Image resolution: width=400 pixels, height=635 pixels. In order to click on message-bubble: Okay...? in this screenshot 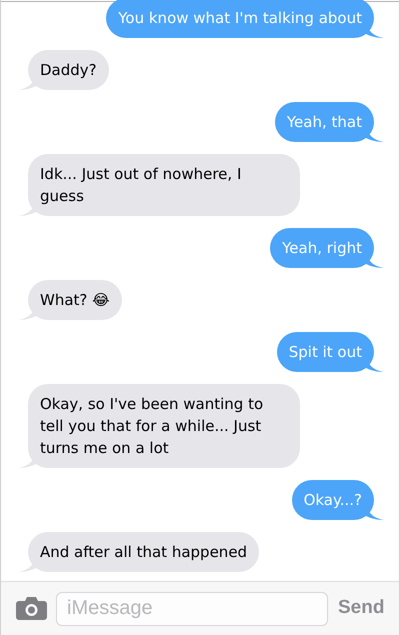, I will do `click(333, 500)`.